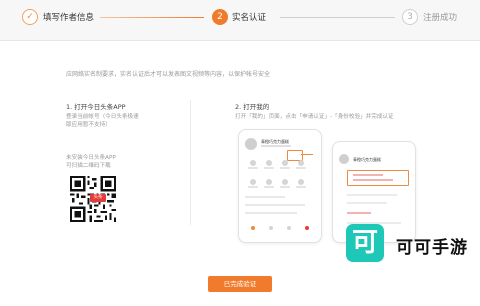 This screenshot has height=306, width=480. I want to click on qr-hint: 未安装今日头条APP 可扫描二维码下载, so click(91, 162).